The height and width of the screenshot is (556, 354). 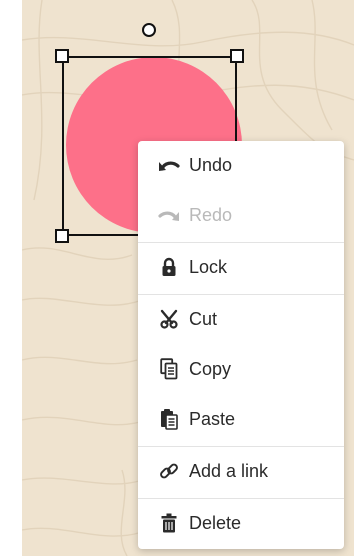 I want to click on resize-handle-top-left, so click(x=62, y=56).